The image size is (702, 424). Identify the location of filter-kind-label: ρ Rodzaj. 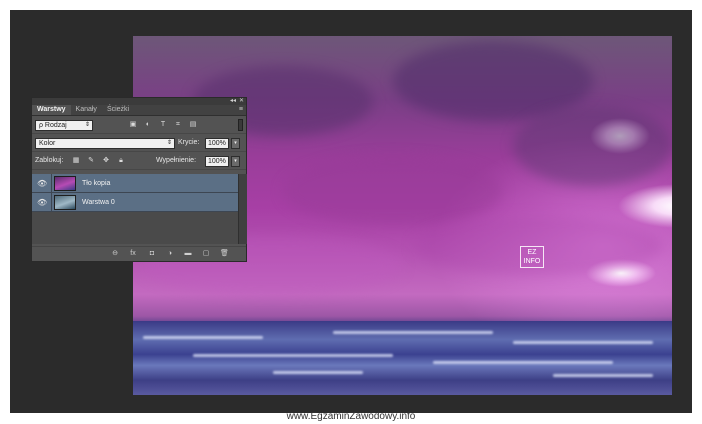
(53, 125).